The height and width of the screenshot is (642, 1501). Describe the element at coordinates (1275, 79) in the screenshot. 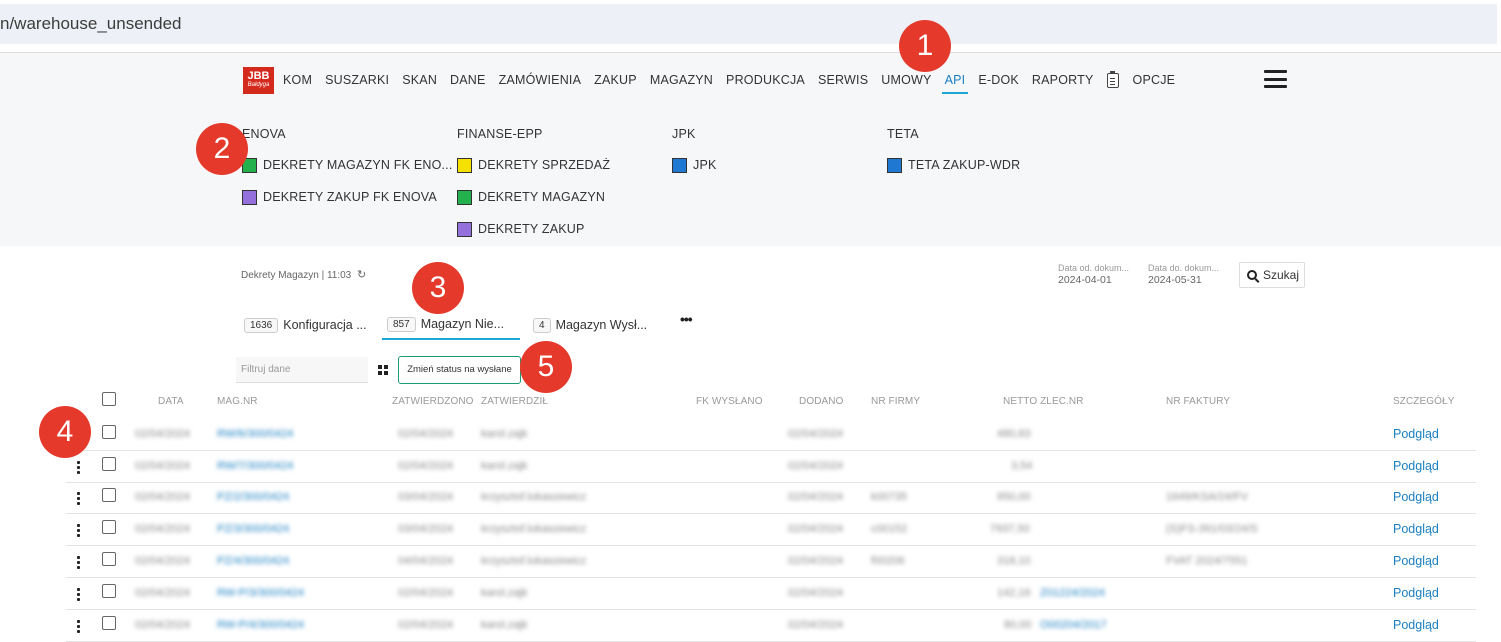

I see `hamburger-menu-icon` at that location.